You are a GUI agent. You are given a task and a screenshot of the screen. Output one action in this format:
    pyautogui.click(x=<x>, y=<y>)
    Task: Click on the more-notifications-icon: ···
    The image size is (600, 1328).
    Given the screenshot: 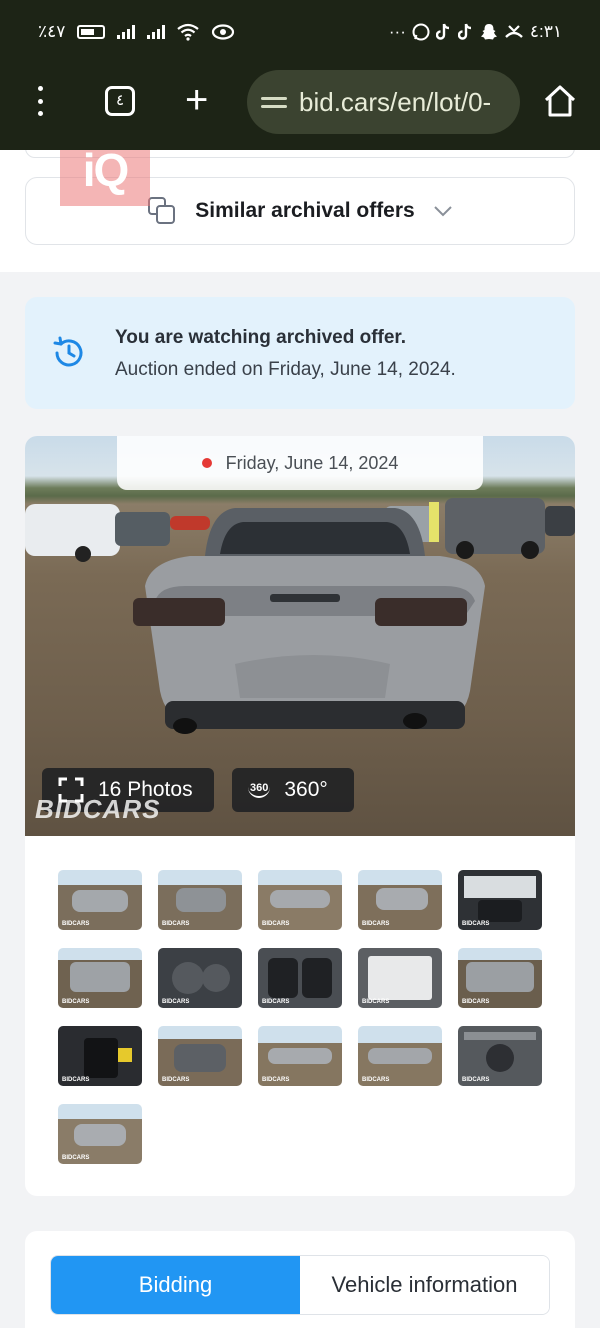 What is the action you would take?
    pyautogui.click(x=397, y=31)
    